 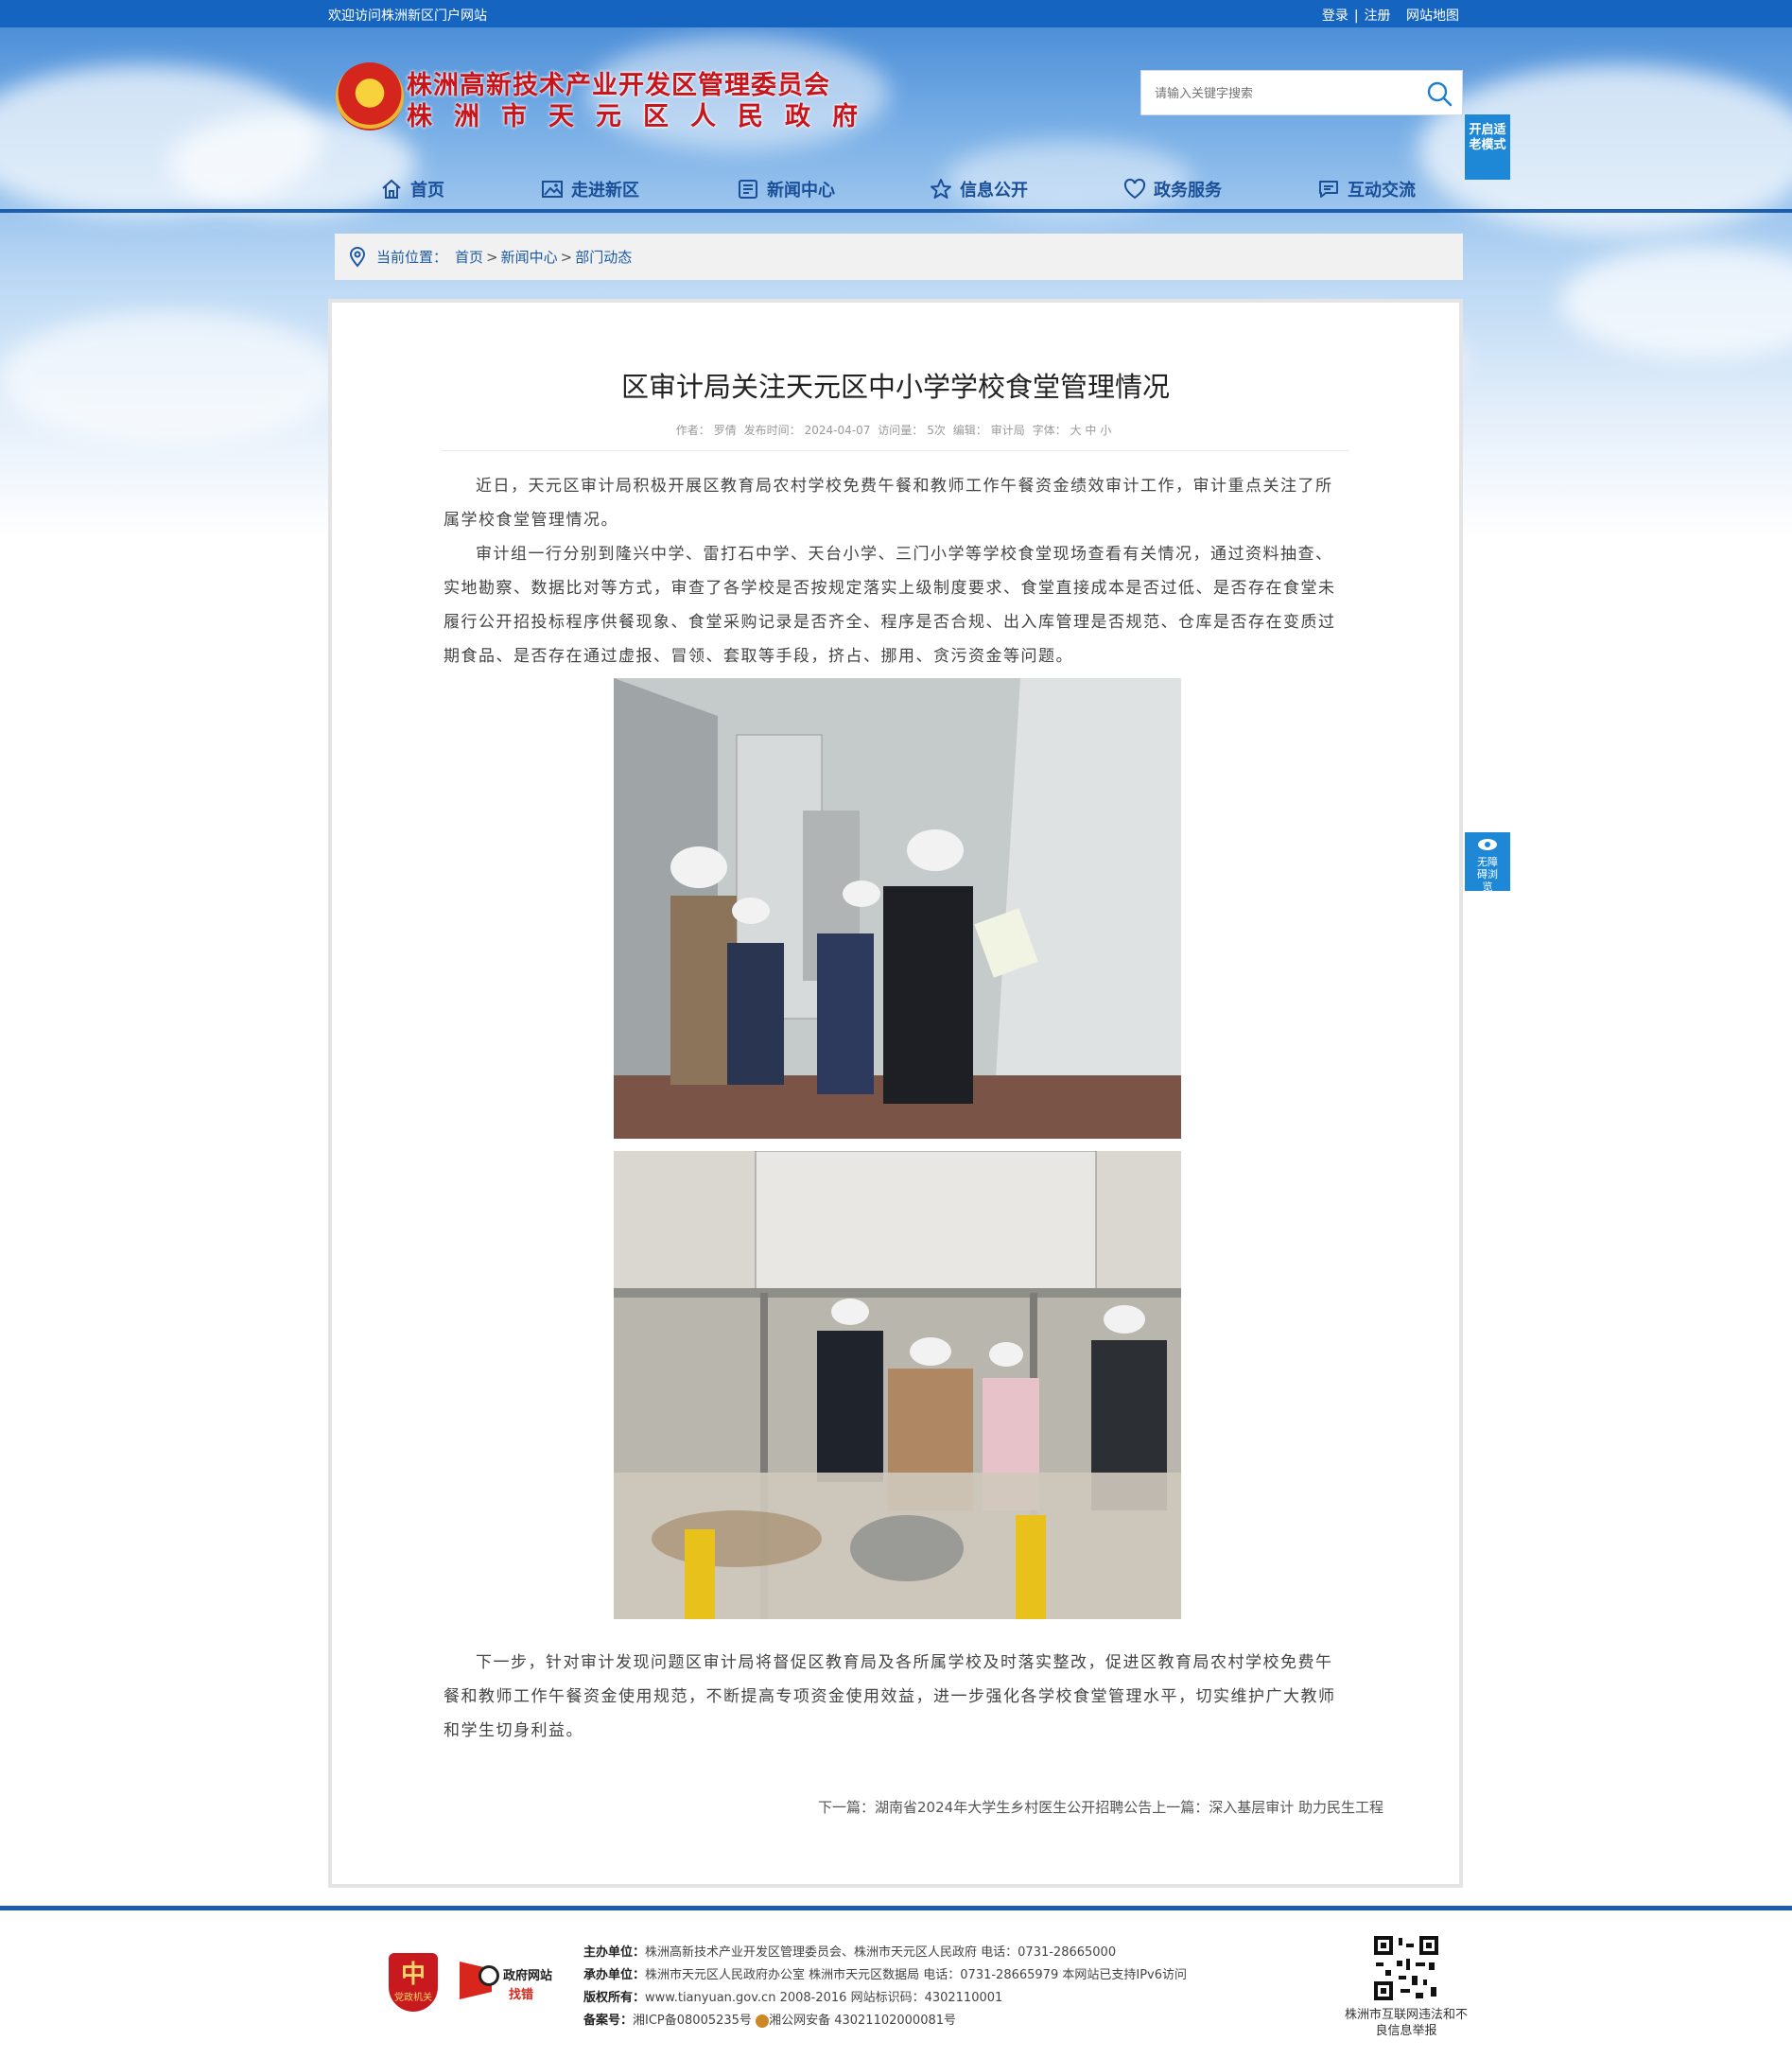 I want to click on nav-label: 新闻中心, so click(x=801, y=191).